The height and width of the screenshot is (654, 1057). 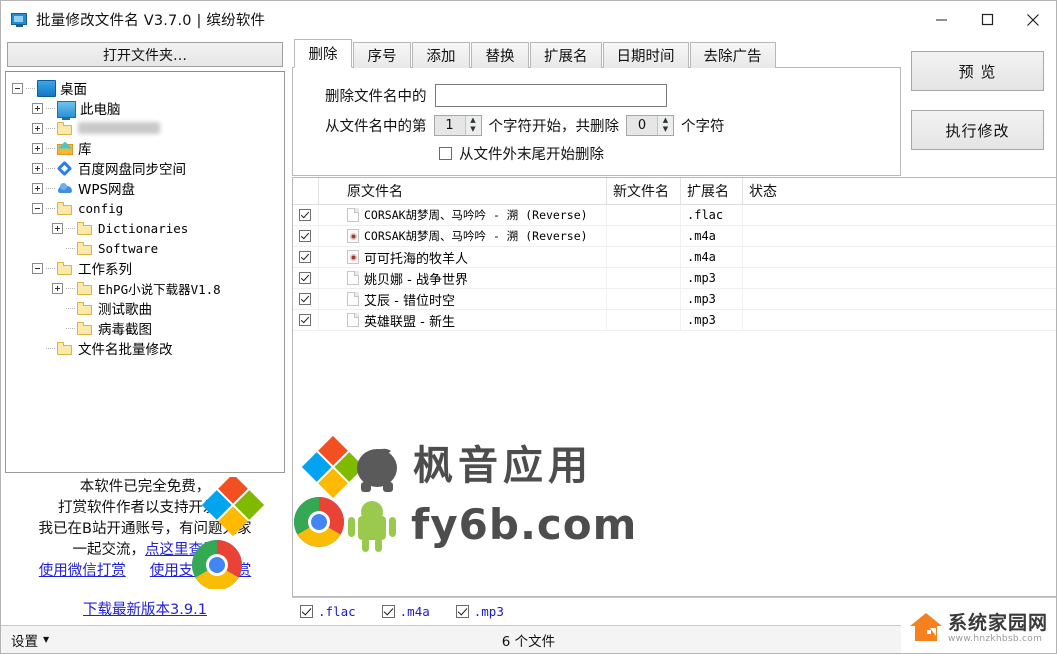 I want to click on table-row: 姚贝娜 - 战争世界 .mp3, so click(x=674, y=278).